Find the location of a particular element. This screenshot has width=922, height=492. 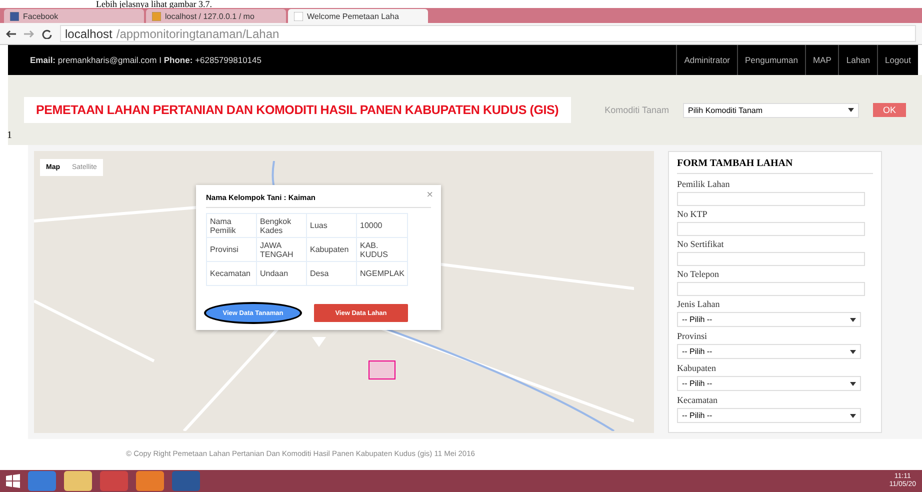

back-icon is located at coordinates (11, 34).